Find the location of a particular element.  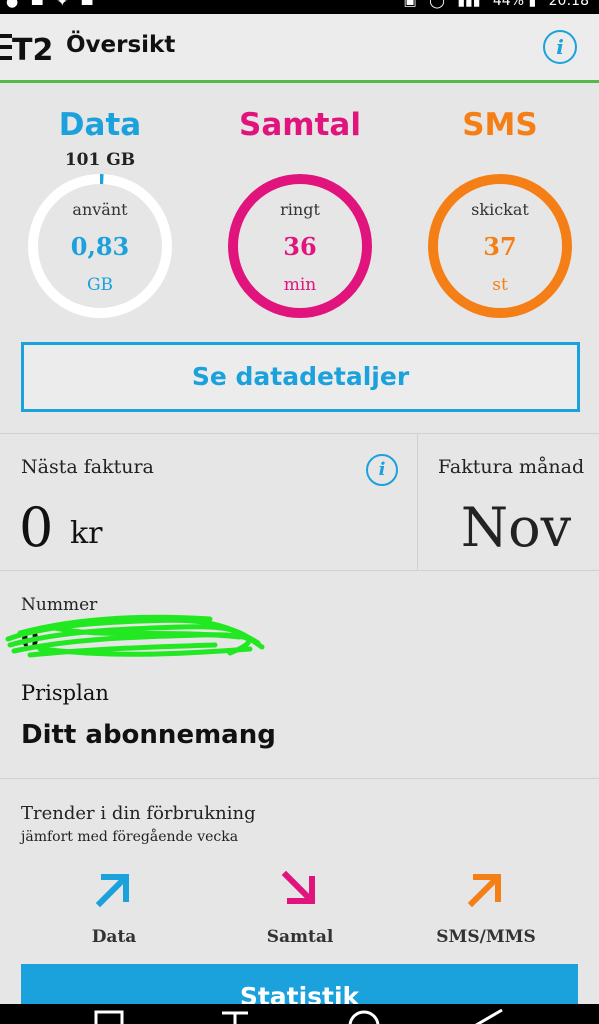

sms-ring-label: skickat is located at coordinates (500, 209).